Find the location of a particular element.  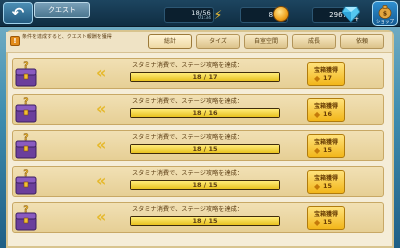

progress-text: 18 / 17 is located at coordinates (205, 77).